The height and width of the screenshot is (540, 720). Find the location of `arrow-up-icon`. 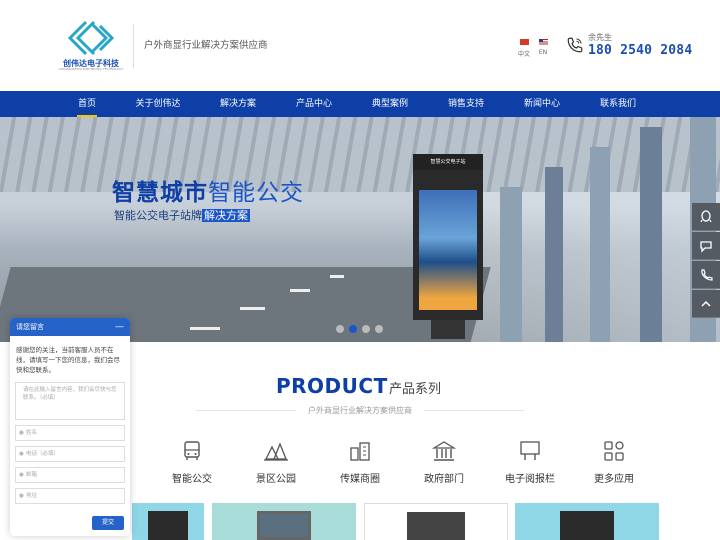

arrow-up-icon is located at coordinates (706, 303).